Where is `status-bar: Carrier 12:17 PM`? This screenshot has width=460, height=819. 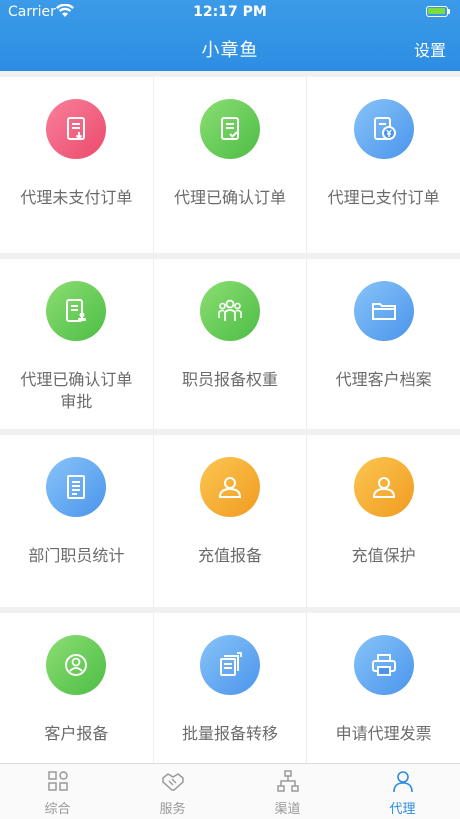 status-bar: Carrier 12:17 PM is located at coordinates (230, 12).